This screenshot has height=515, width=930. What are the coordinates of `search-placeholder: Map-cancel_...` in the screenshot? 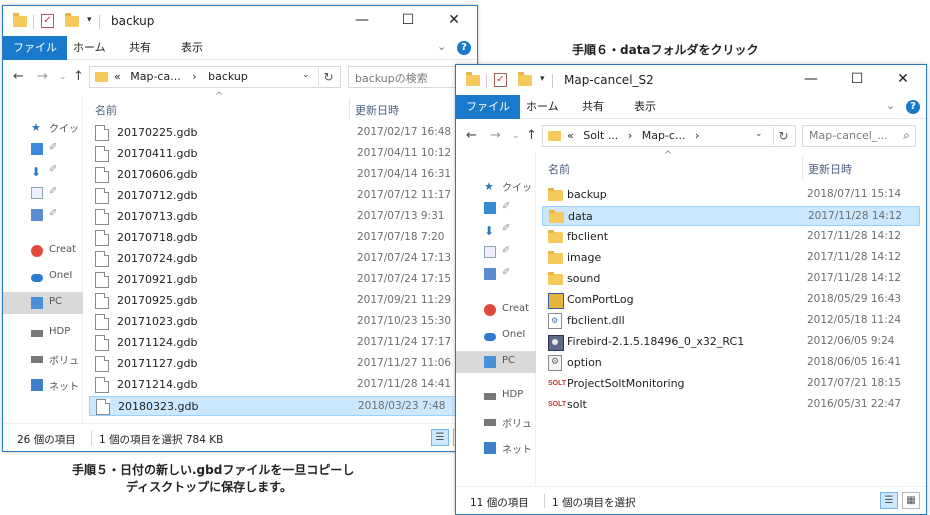 It's located at (848, 135).